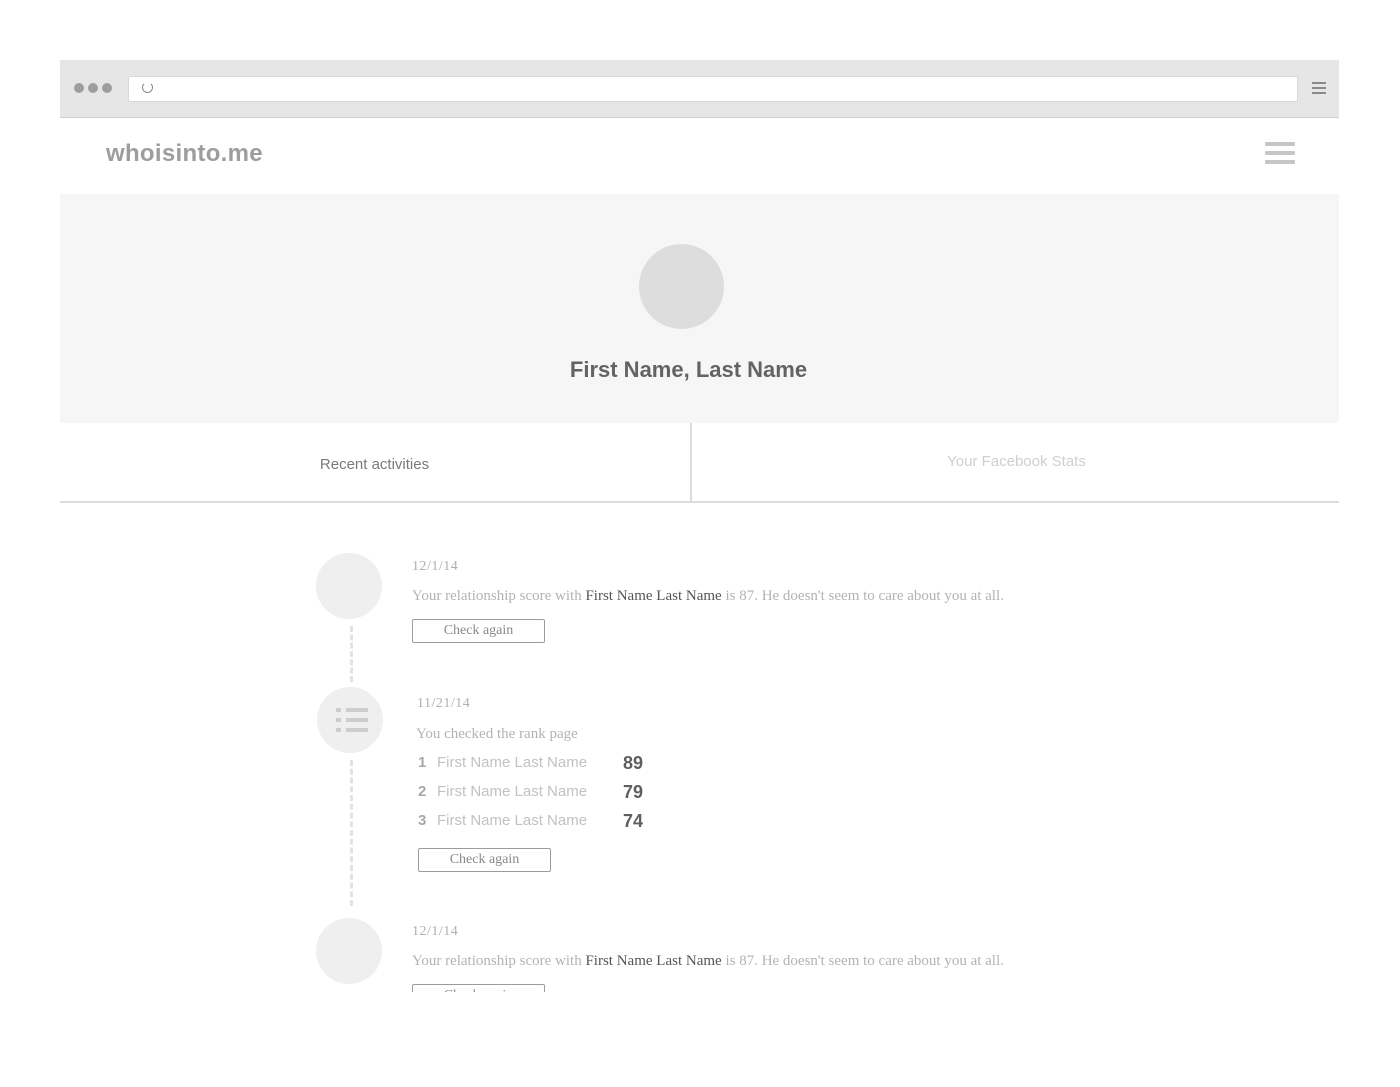 The height and width of the screenshot is (1087, 1400). What do you see at coordinates (422, 820) in the screenshot?
I see `rank-number: 3` at bounding box center [422, 820].